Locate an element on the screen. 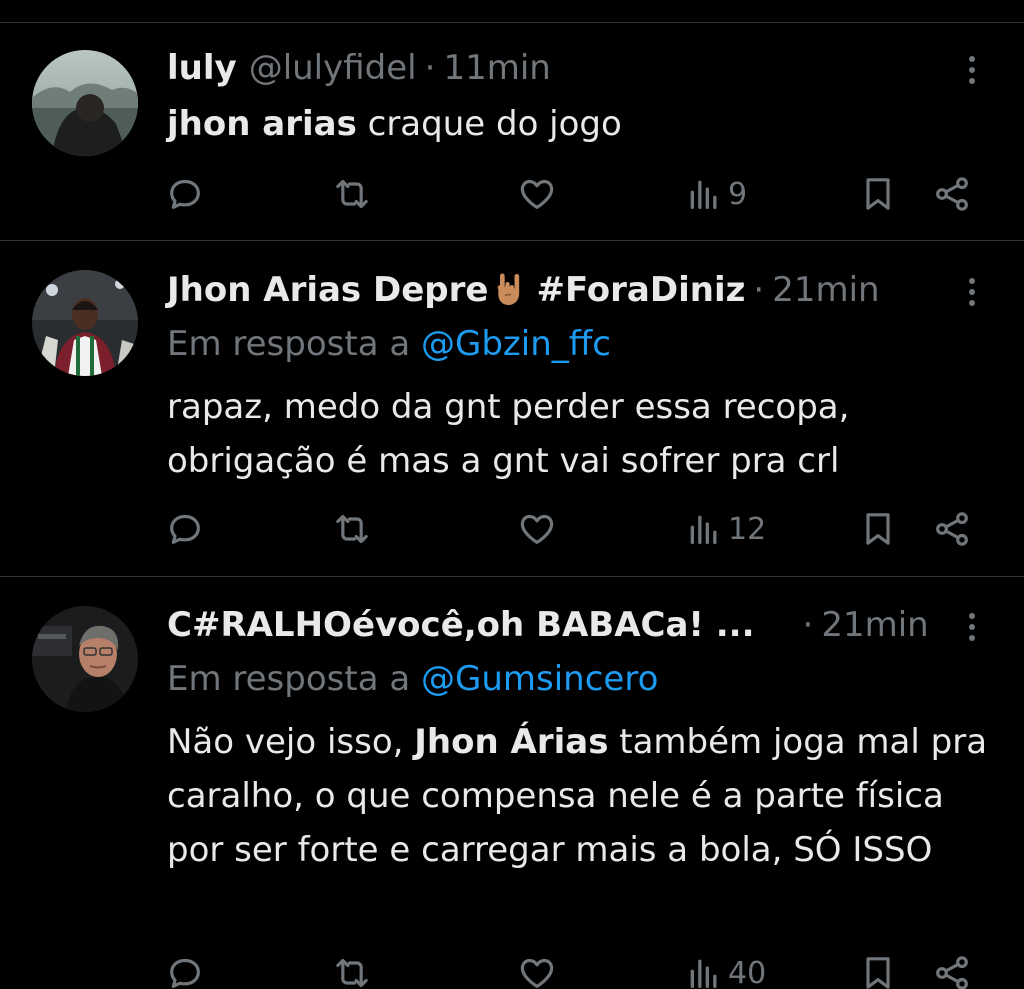 The width and height of the screenshot is (1024, 989). timestamp: 11min is located at coordinates (496, 68).